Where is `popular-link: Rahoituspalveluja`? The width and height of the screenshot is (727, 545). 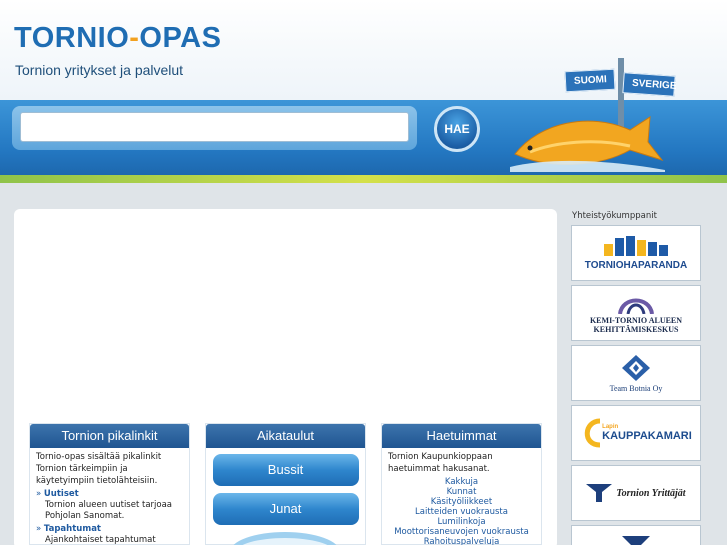
popular-link: Rahoituspalveluja is located at coordinates (461, 541).